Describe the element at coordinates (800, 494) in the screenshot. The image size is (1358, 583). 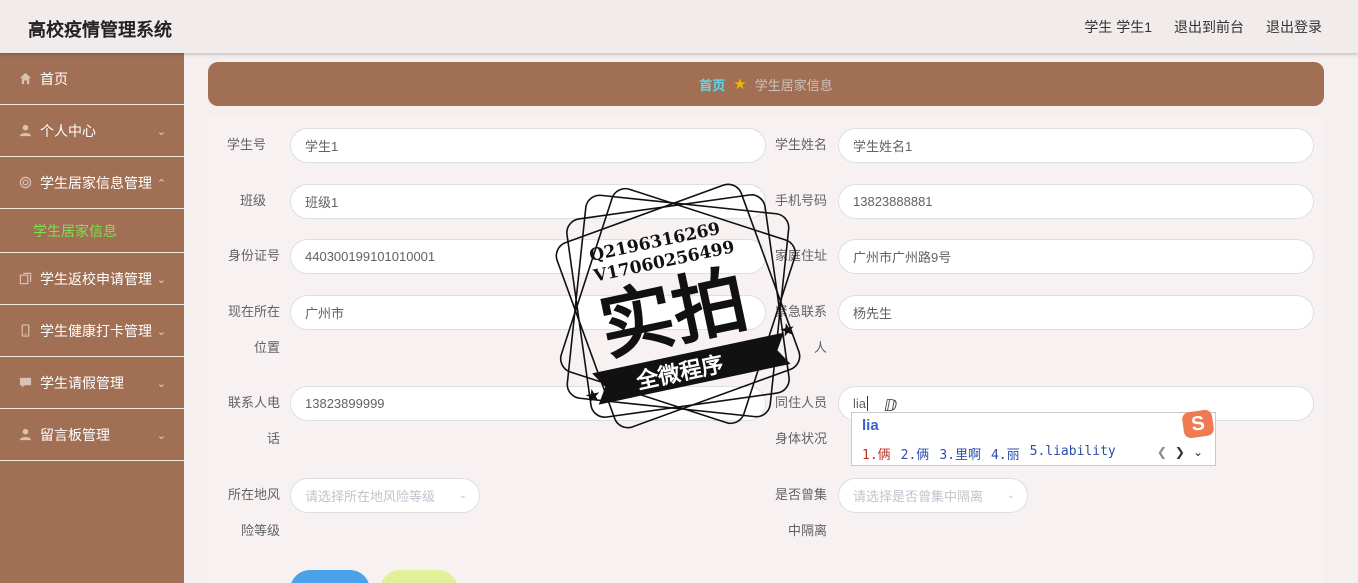
I see `quarantine-label-line1: 是否曾集` at that location.